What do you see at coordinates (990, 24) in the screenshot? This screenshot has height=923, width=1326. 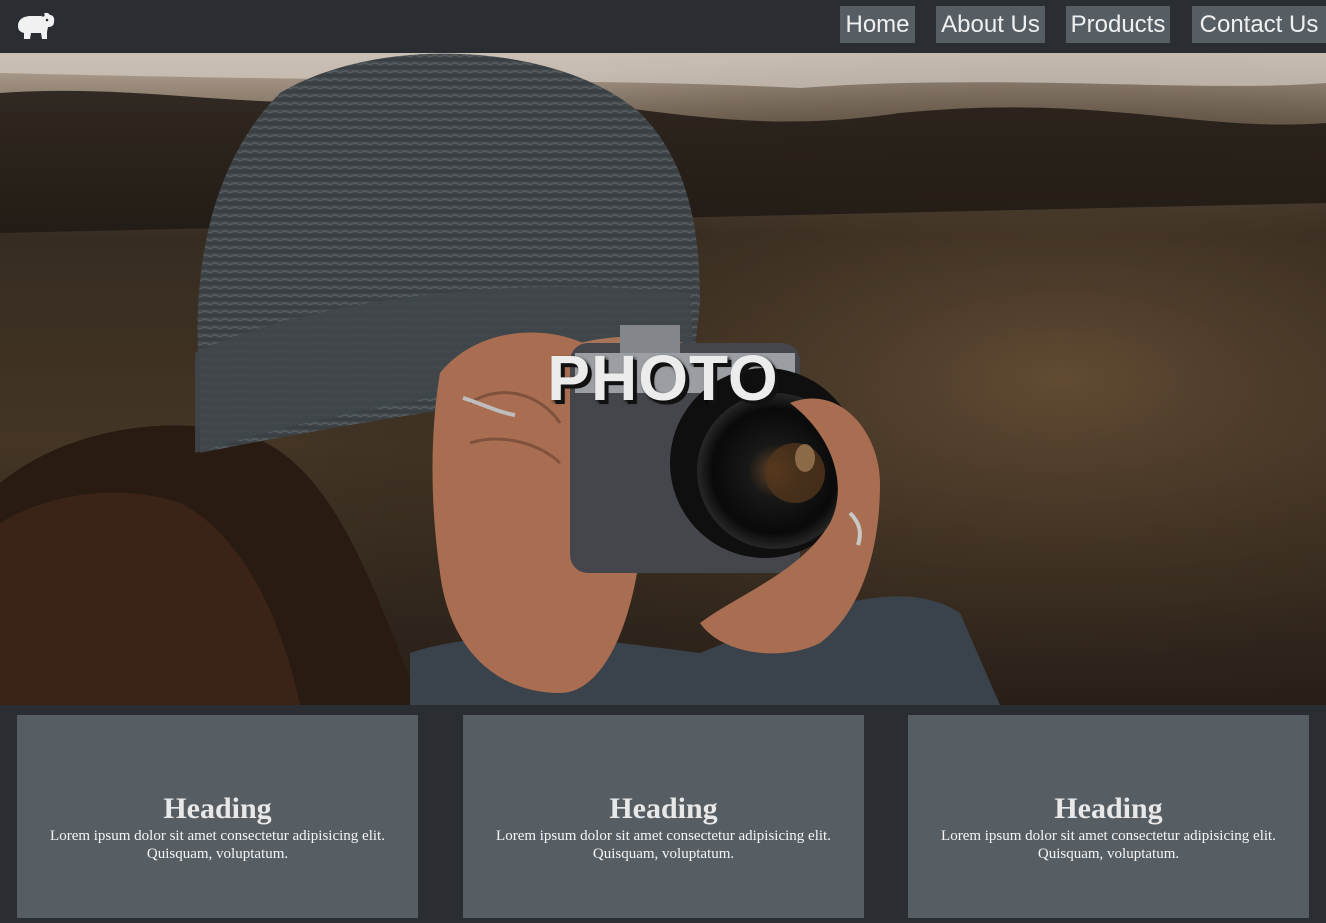 I see `nav-about-link: About Us` at bounding box center [990, 24].